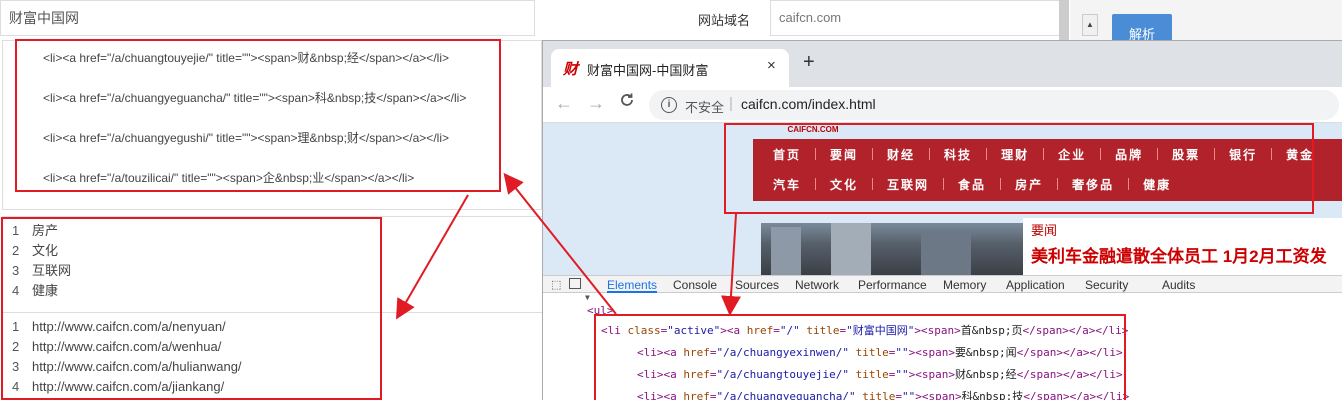 This screenshot has height=400, width=1342. Describe the element at coordinates (191, 308) in the screenshot. I see `annotation-box-lists` at that location.